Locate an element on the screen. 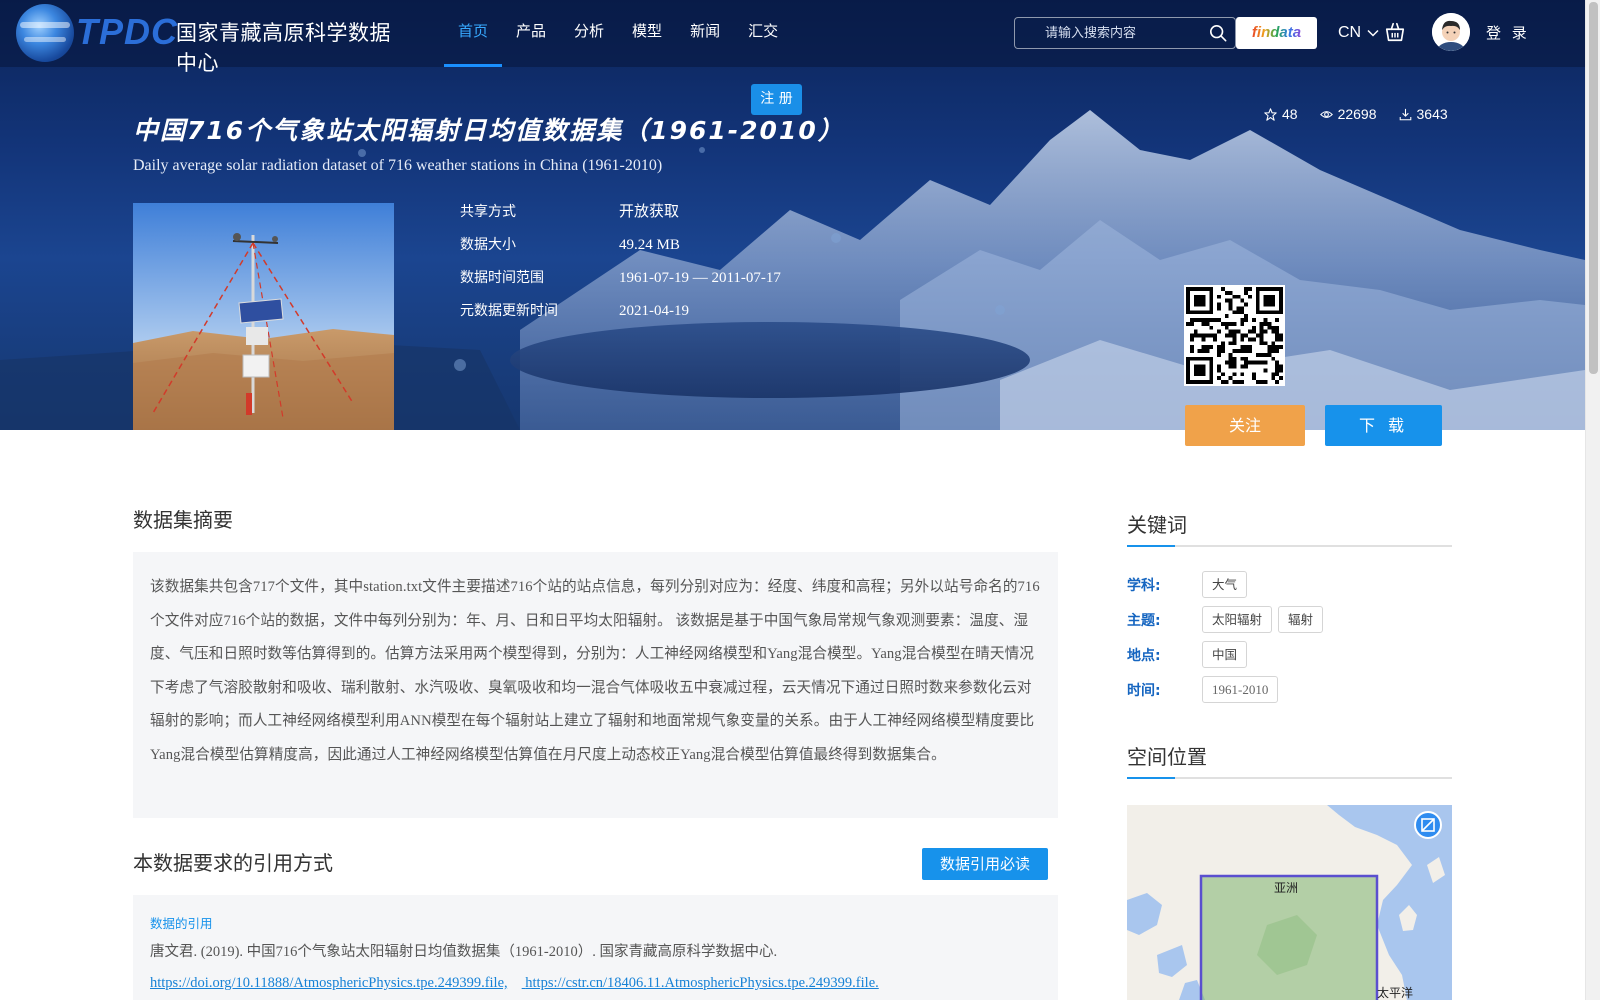 Image resolution: width=1600 pixels, height=1000 pixels. findata-button: findata is located at coordinates (1276, 33).